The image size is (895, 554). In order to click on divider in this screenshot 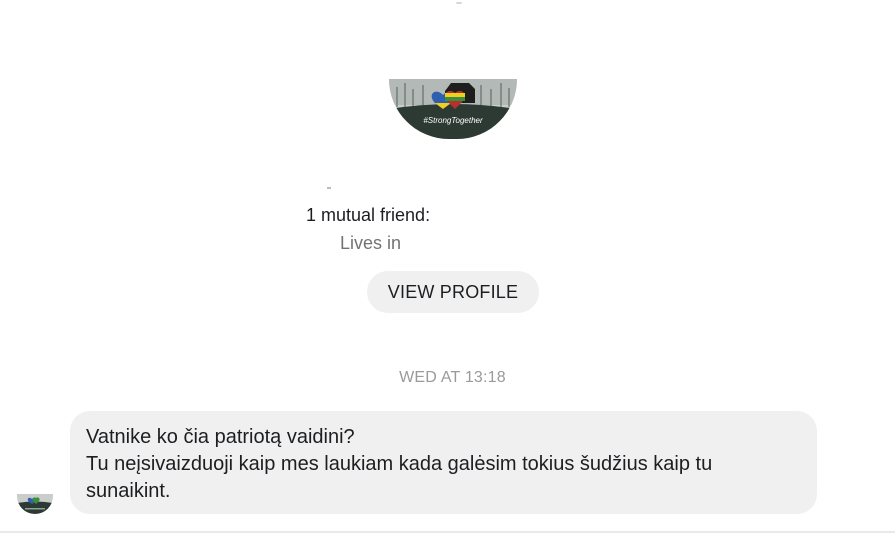, I will do `click(447, 532)`.